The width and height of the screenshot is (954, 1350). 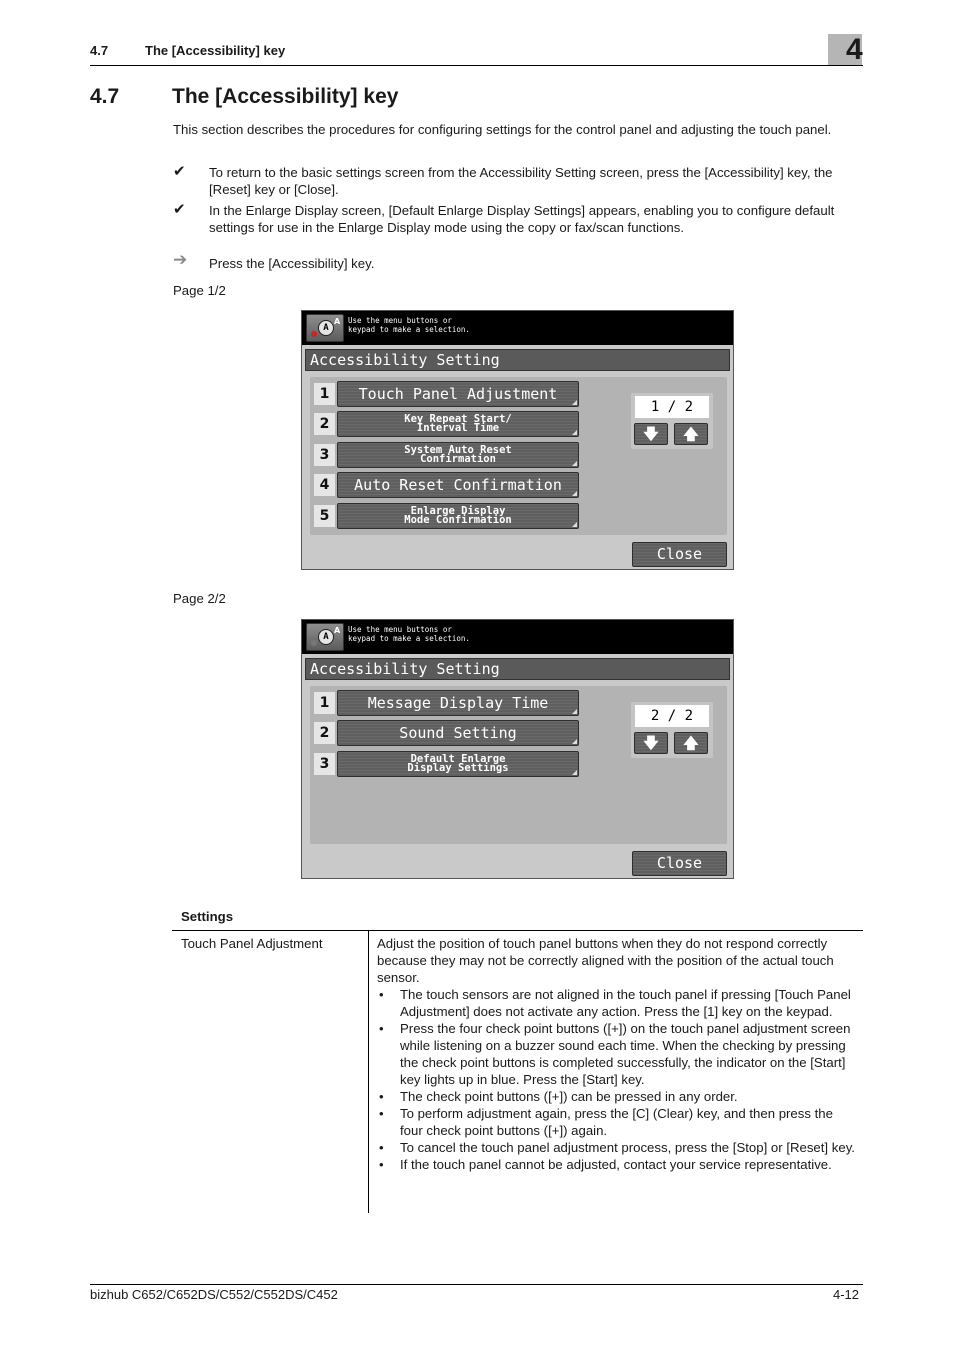 I want to click on default-enlarge-display-settings-button: Default Enlarge Display Settings, so click(x=458, y=764).